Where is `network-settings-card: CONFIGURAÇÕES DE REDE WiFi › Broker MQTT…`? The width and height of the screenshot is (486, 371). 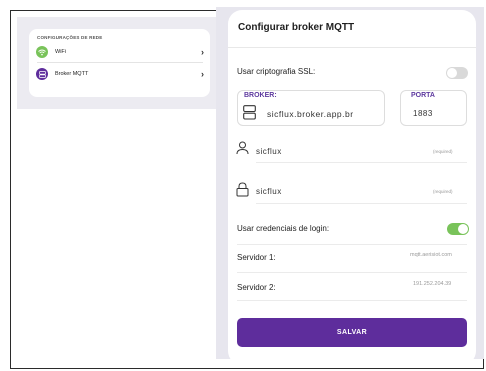 network-settings-card: CONFIGURAÇÕES DE REDE WiFi › Broker MQTT… is located at coordinates (119, 63).